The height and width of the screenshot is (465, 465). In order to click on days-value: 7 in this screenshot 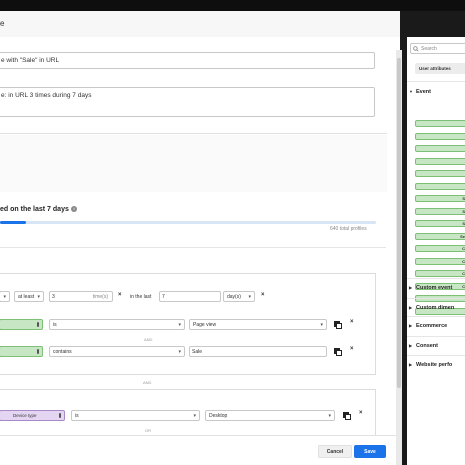, I will do `click(163, 296)`.